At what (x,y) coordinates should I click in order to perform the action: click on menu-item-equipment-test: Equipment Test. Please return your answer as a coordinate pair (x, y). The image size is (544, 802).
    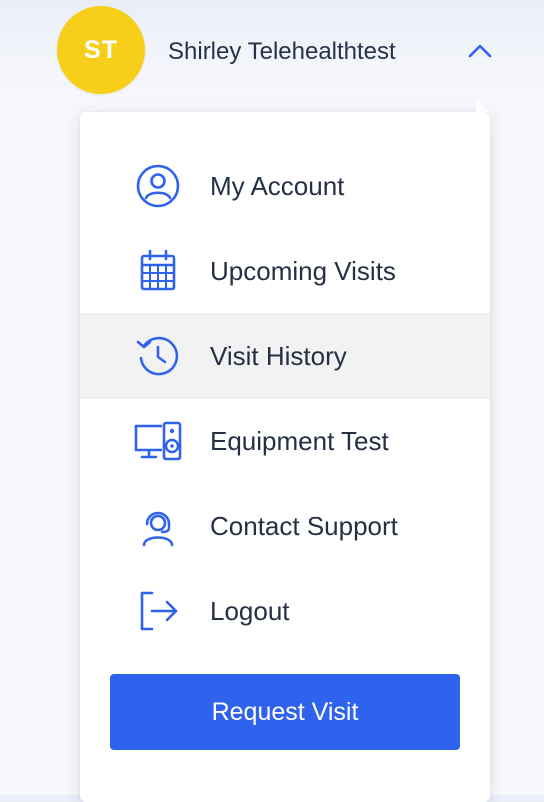
    Looking at the image, I should click on (285, 441).